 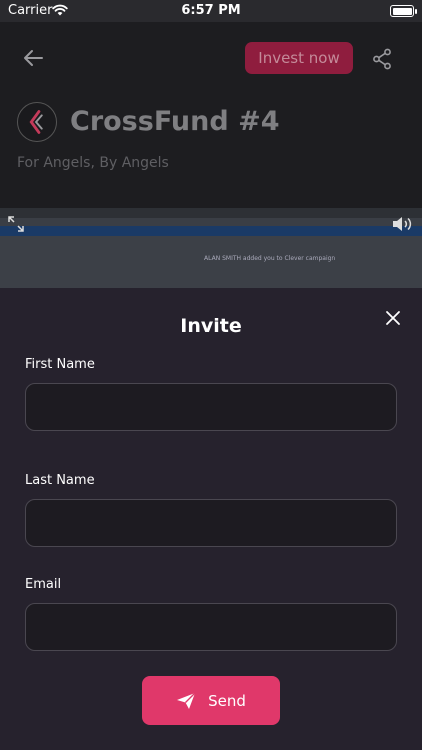 What do you see at coordinates (211, 523) in the screenshot?
I see `last-name-field` at bounding box center [211, 523].